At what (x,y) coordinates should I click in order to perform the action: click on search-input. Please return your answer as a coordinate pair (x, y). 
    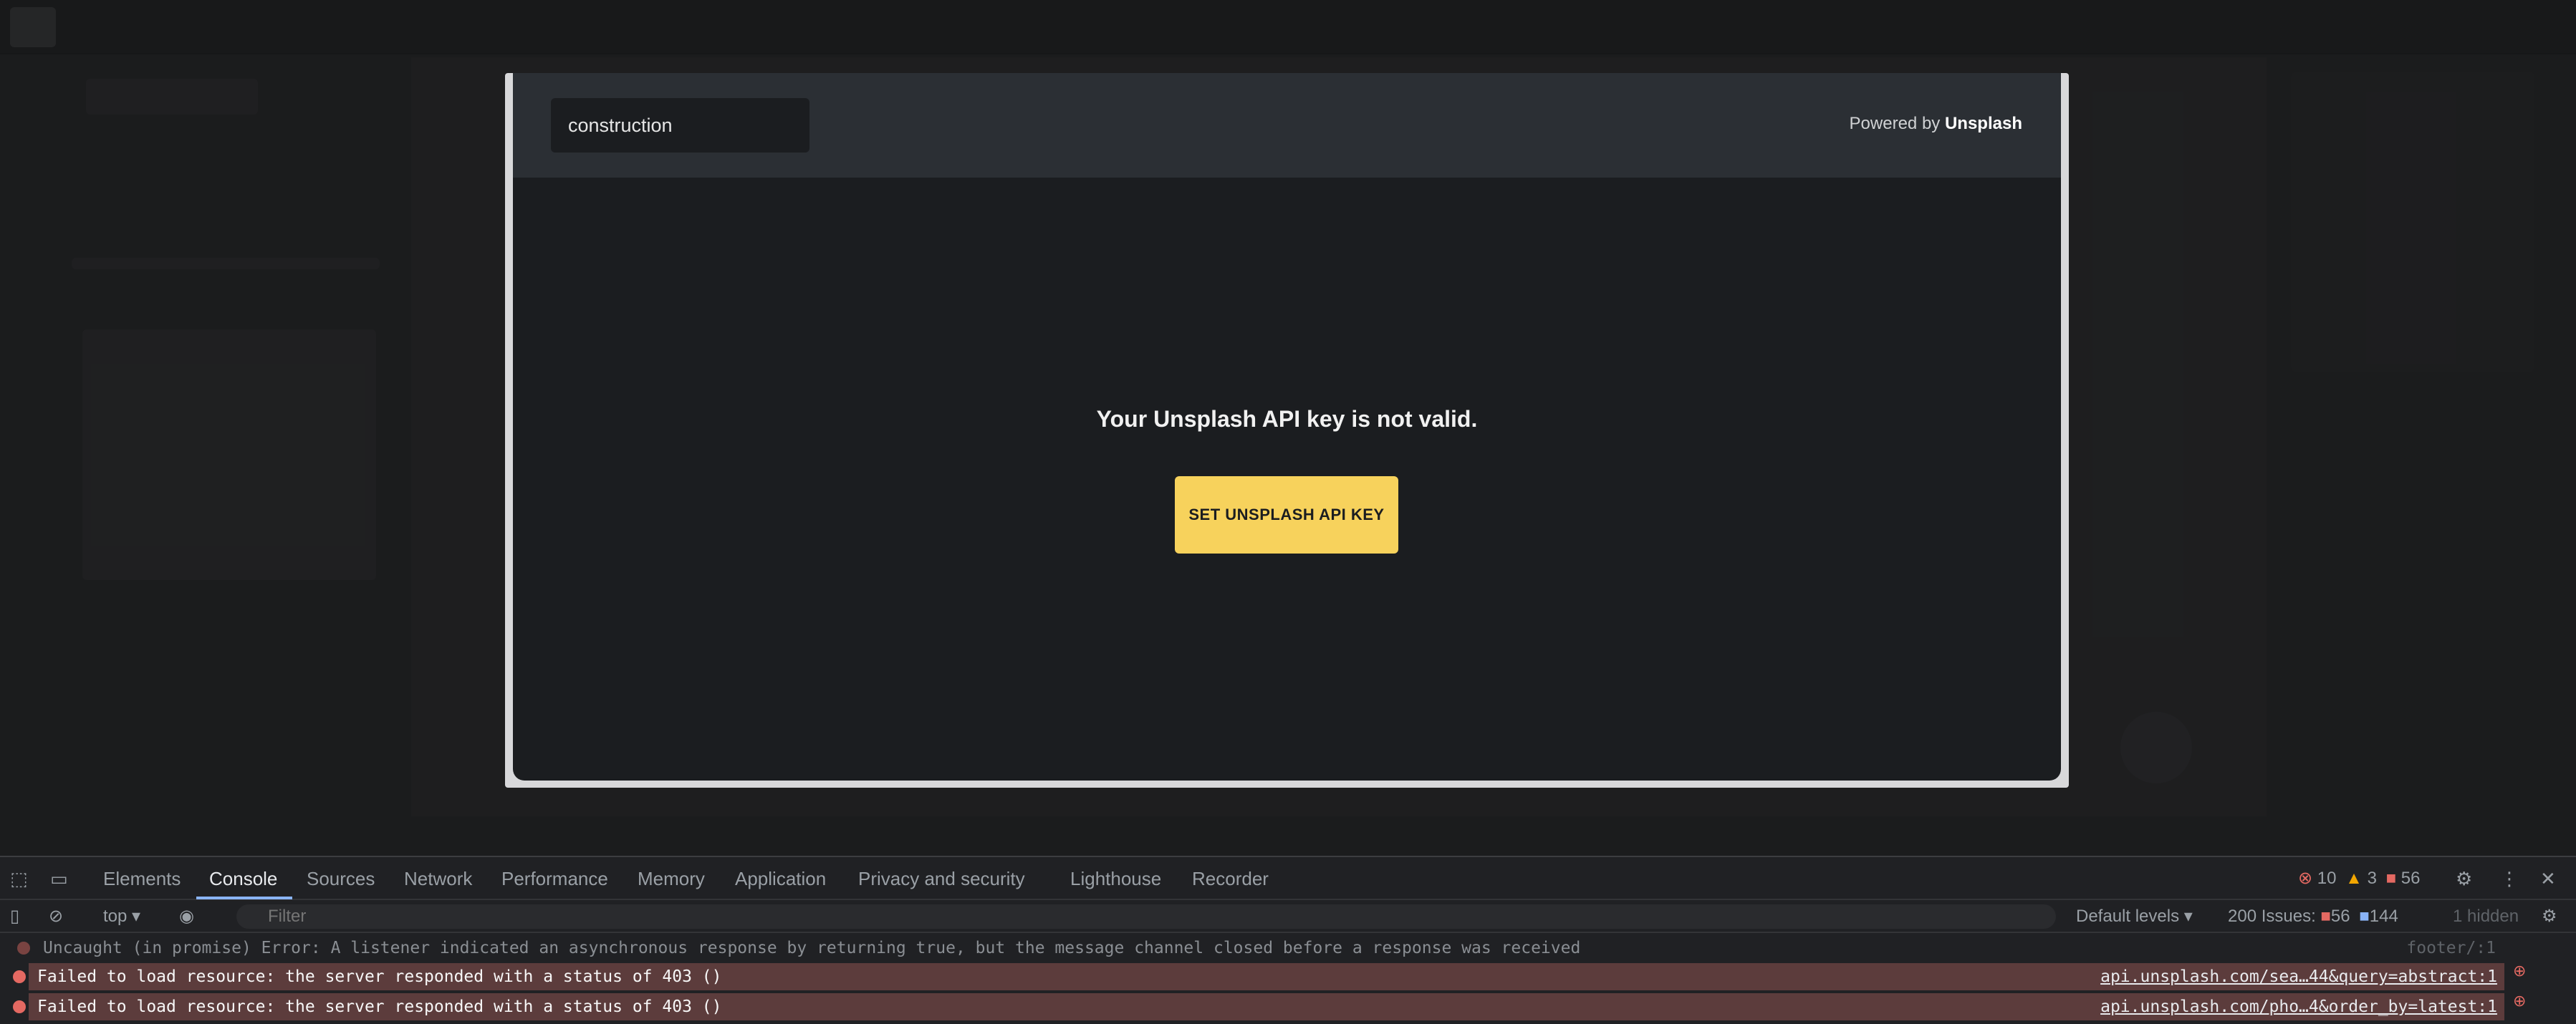
    Looking at the image, I should click on (680, 125).